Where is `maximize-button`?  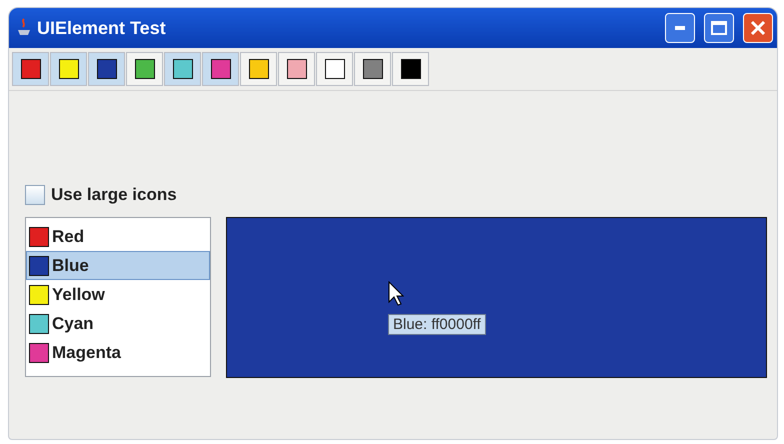
maximize-button is located at coordinates (719, 28).